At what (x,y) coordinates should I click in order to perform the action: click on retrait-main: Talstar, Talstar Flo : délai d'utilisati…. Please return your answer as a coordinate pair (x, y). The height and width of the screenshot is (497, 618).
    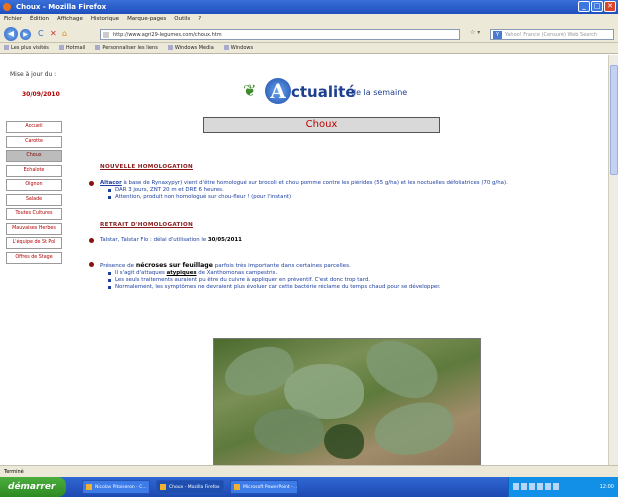
    Looking at the image, I should click on (154, 240).